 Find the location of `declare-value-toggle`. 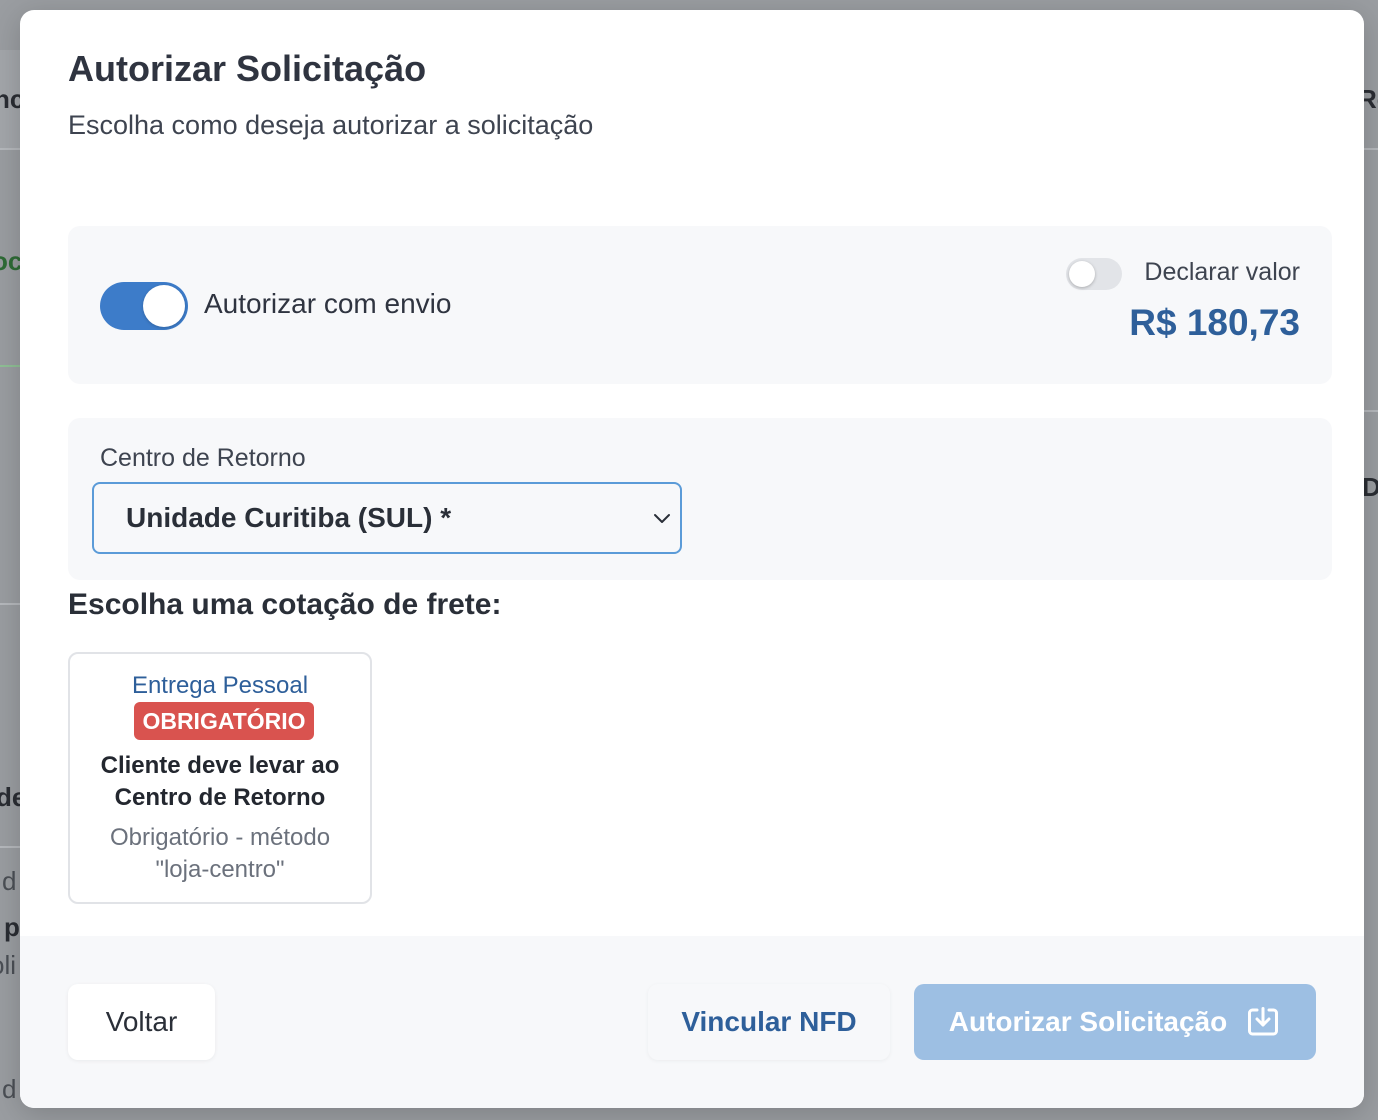

declare-value-toggle is located at coordinates (1094, 274).